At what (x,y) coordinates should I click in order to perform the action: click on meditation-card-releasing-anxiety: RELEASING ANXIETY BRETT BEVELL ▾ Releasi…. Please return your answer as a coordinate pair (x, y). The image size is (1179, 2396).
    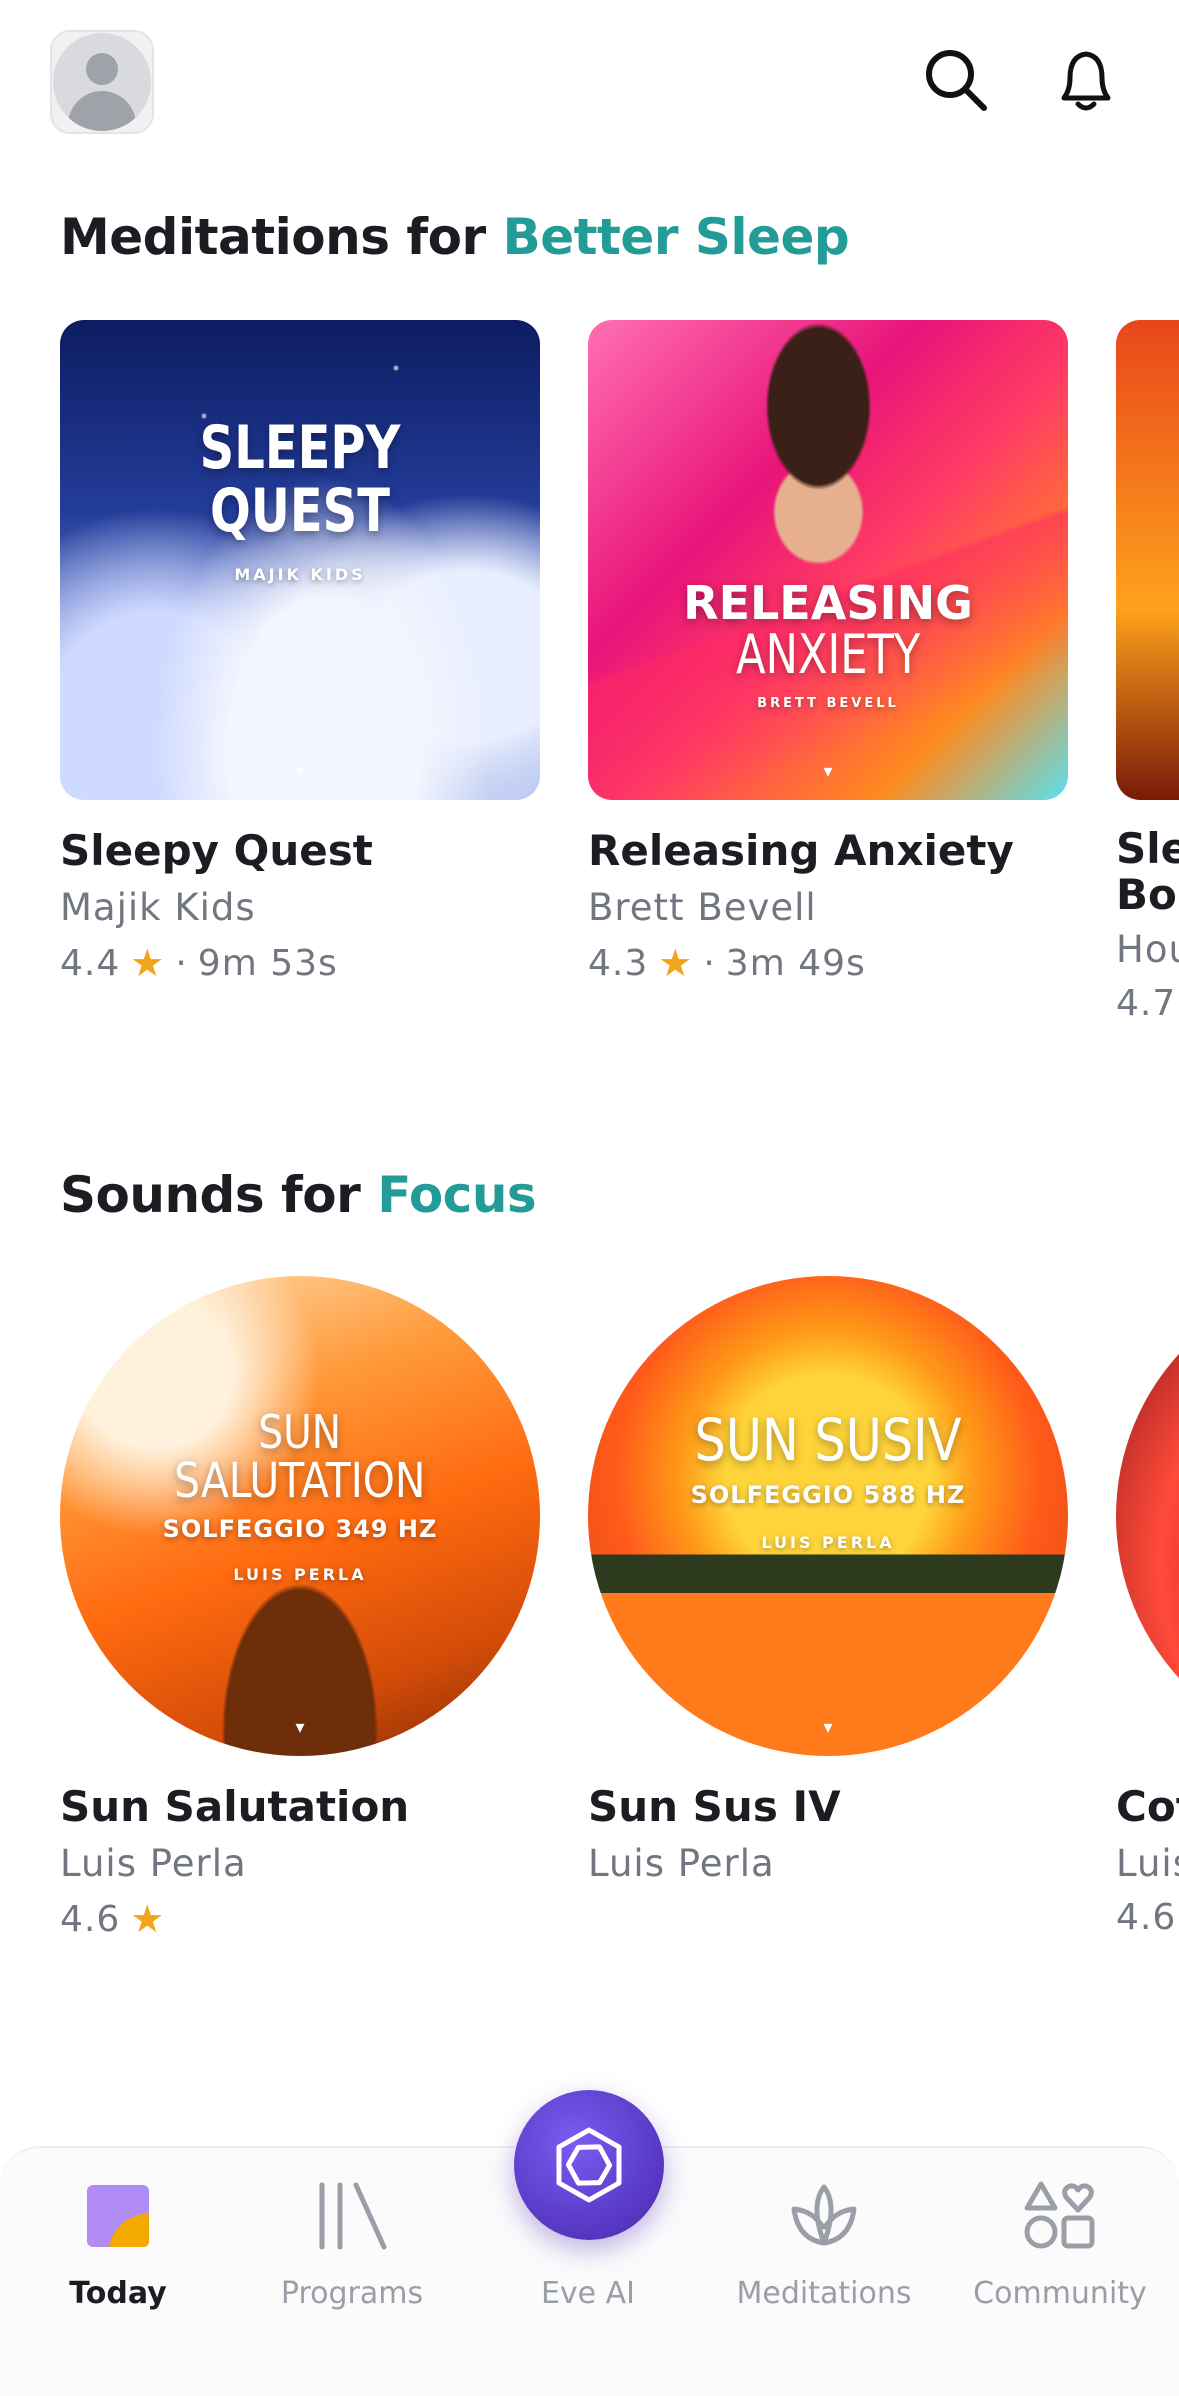
    Looking at the image, I should click on (828, 652).